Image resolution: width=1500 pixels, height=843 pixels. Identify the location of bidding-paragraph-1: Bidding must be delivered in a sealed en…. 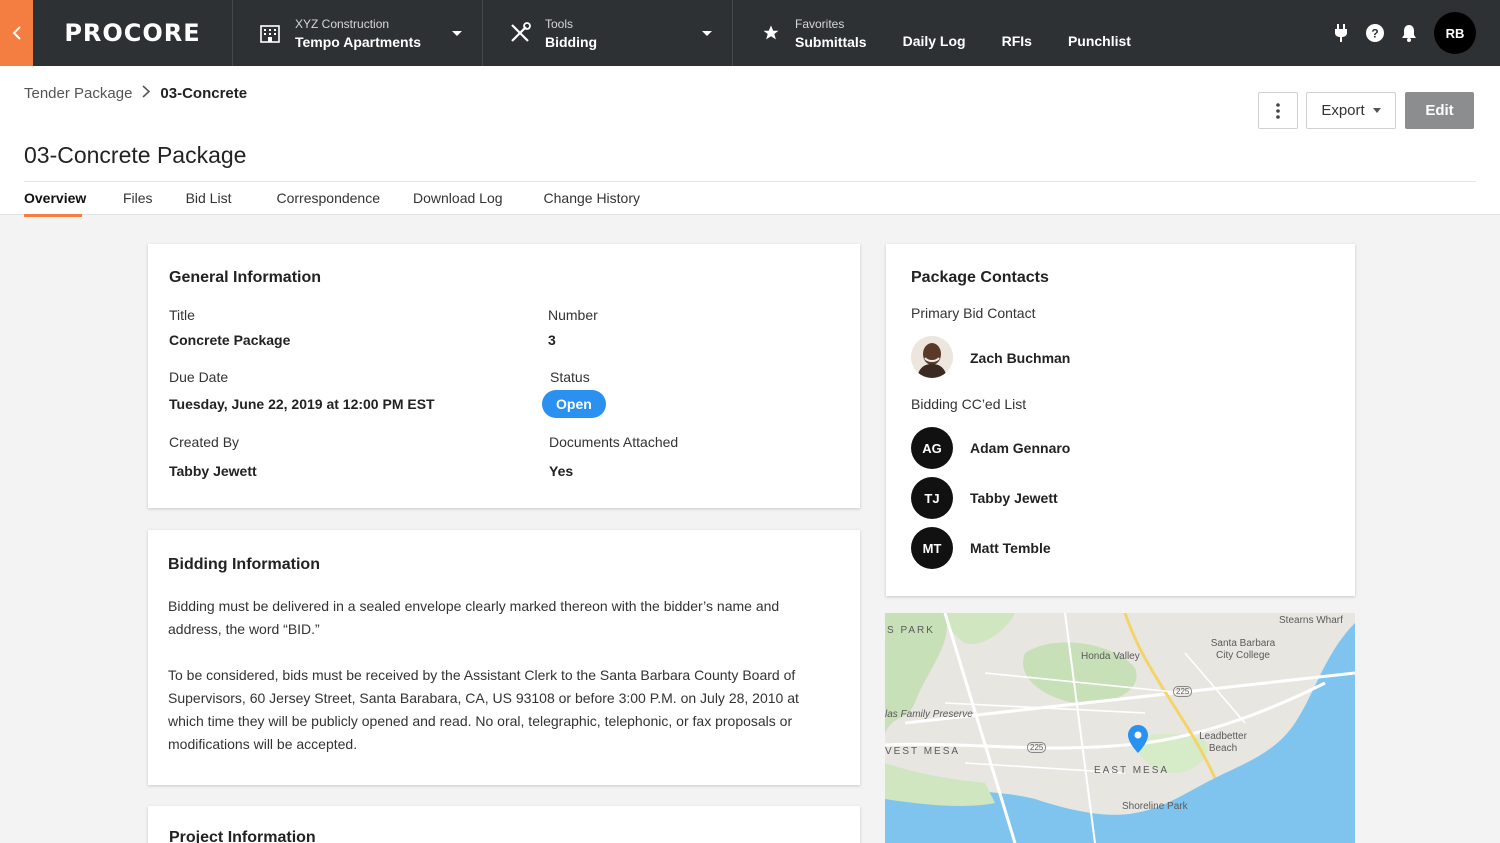
(474, 617).